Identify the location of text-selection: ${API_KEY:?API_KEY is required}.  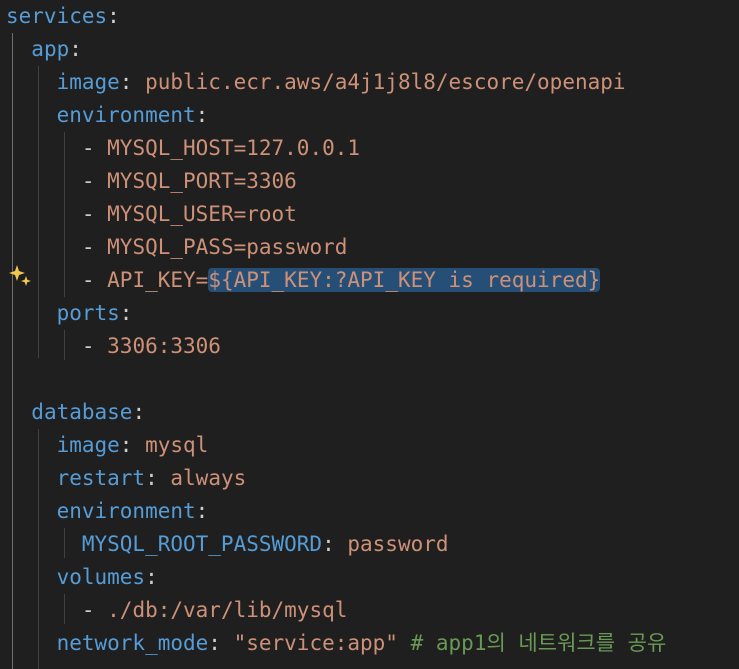
(404, 280).